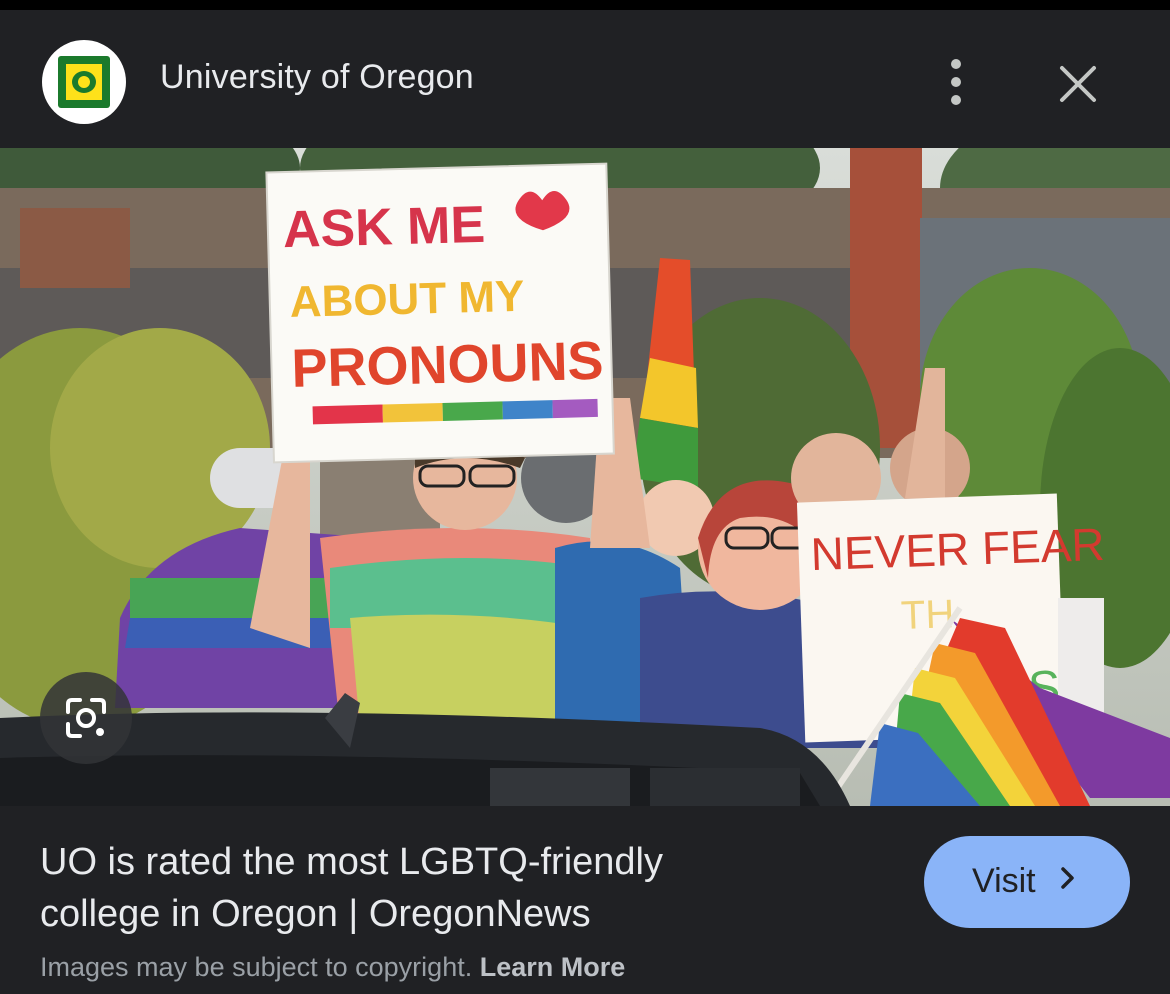  I want to click on more-options-button, so click(957, 82).